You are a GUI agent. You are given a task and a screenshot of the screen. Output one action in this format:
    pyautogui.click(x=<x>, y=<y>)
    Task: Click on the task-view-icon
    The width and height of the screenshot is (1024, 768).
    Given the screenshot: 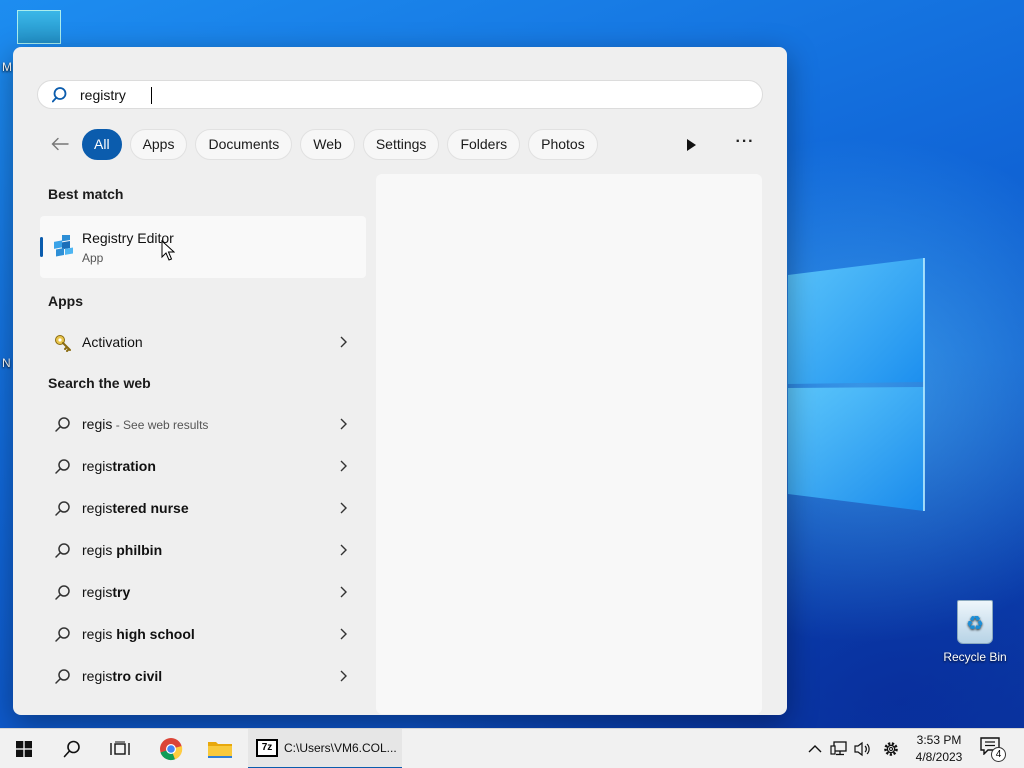 What is the action you would take?
    pyautogui.click(x=120, y=748)
    